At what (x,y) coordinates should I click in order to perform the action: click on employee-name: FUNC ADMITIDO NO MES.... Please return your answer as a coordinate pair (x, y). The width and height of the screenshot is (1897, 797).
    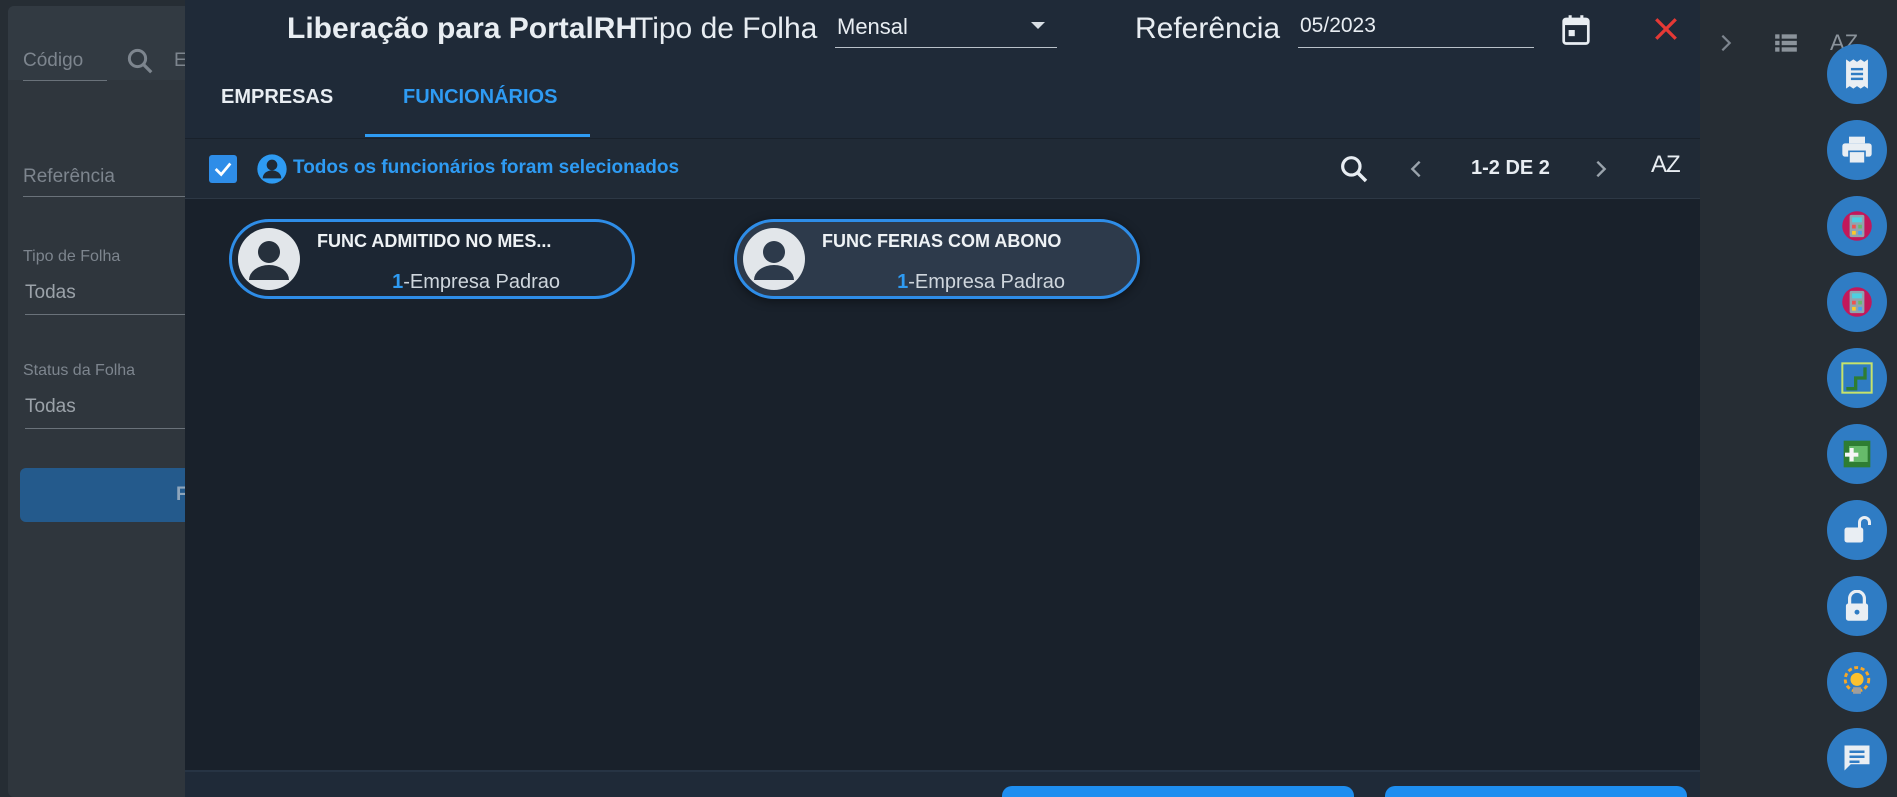
    Looking at the image, I should click on (434, 241).